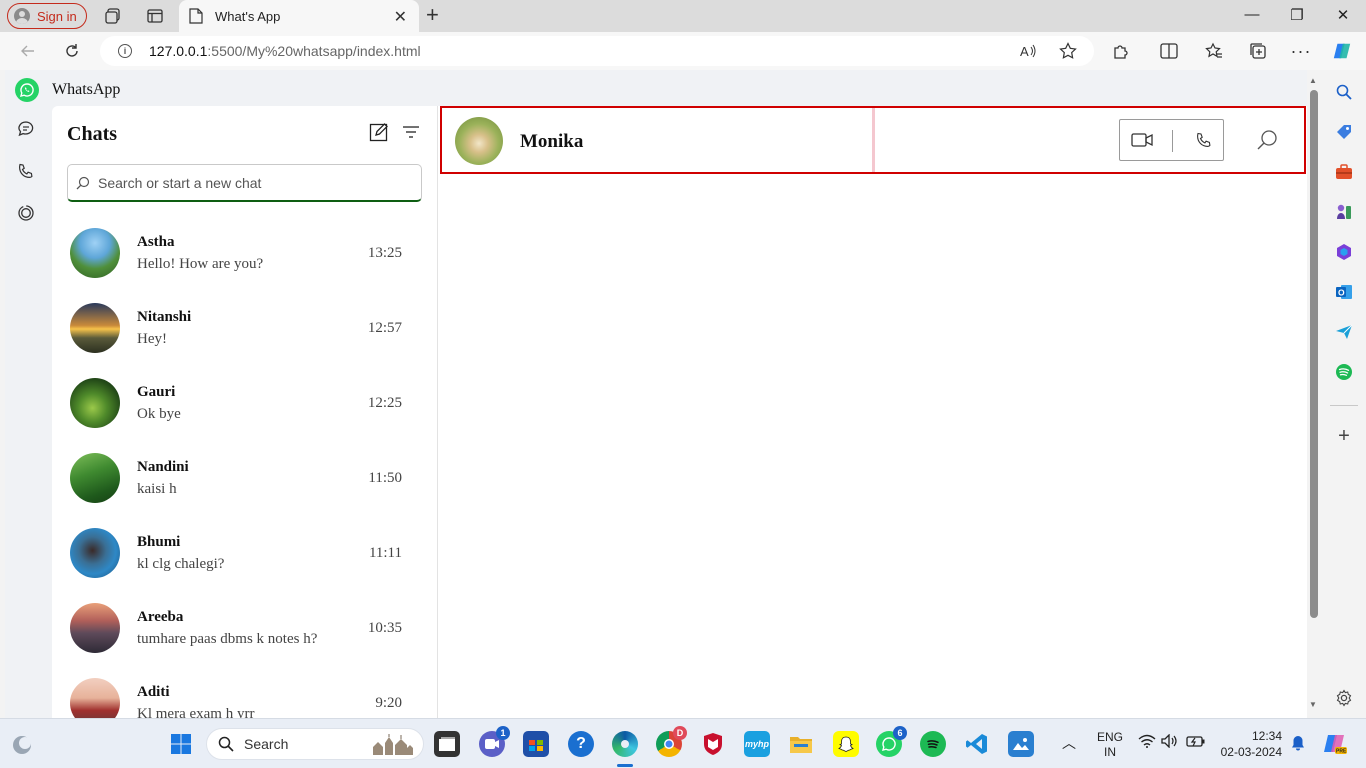  Describe the element at coordinates (379, 132) in the screenshot. I see `new-chat-icon` at that location.